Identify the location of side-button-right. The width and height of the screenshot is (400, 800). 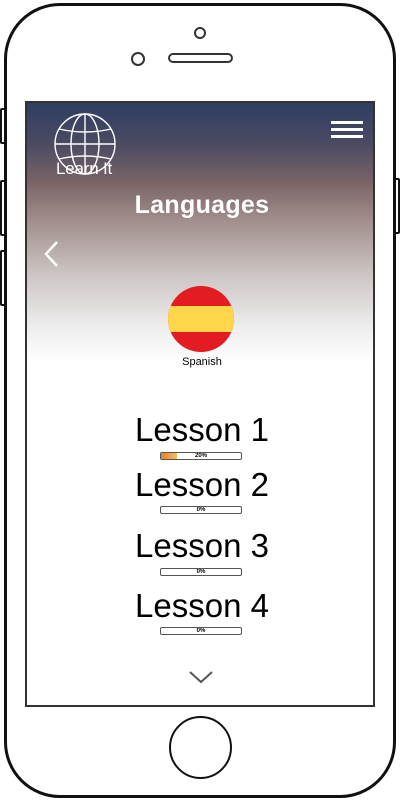
(397, 206).